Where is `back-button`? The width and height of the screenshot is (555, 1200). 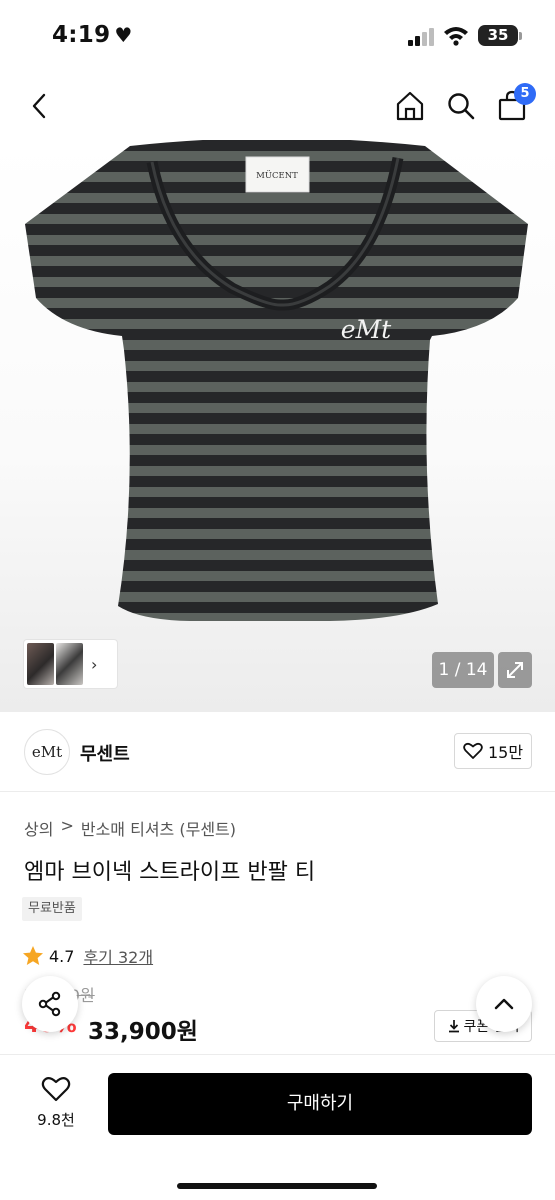
back-button is located at coordinates (40, 106).